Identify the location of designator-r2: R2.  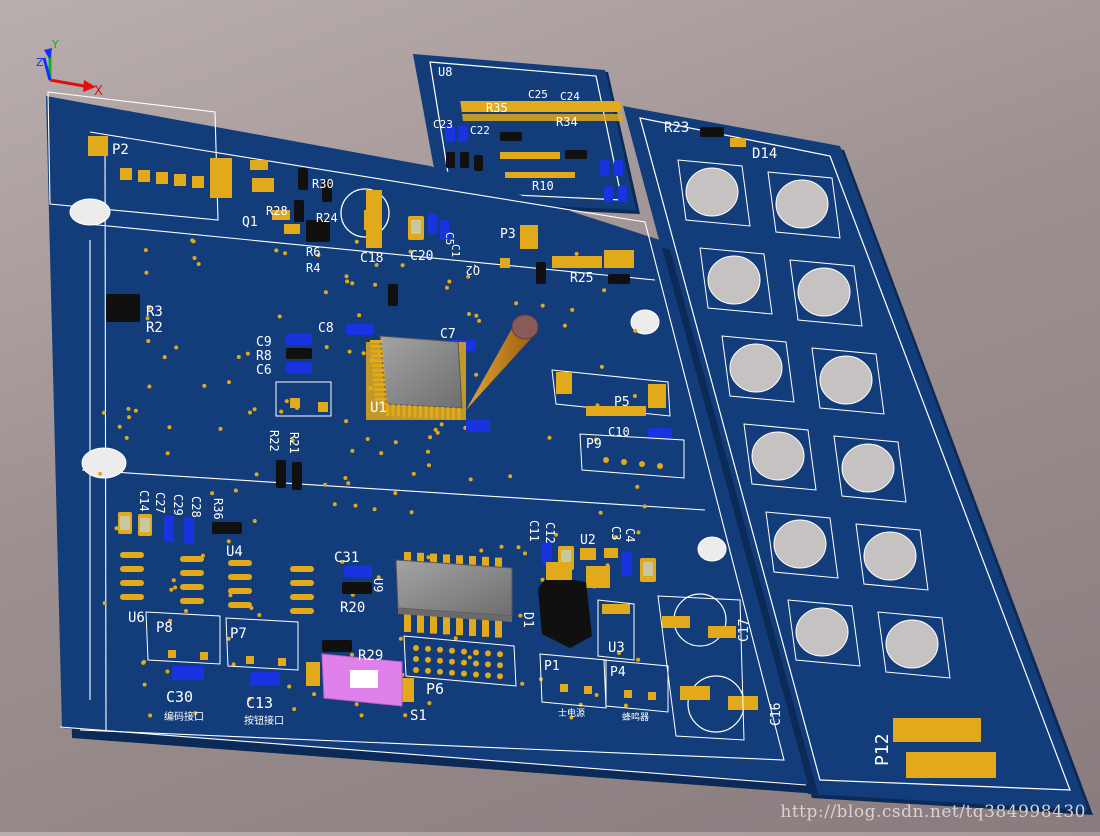
(154, 328).